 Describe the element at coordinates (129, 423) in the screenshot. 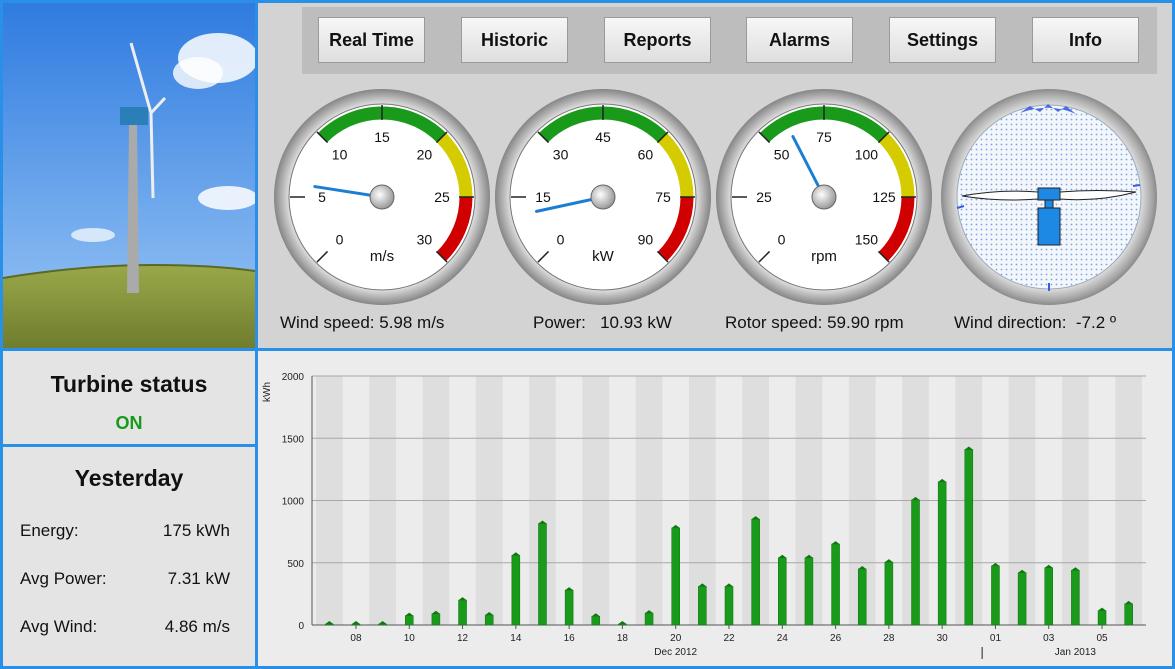

I see `turbine-status-value: ON` at that location.